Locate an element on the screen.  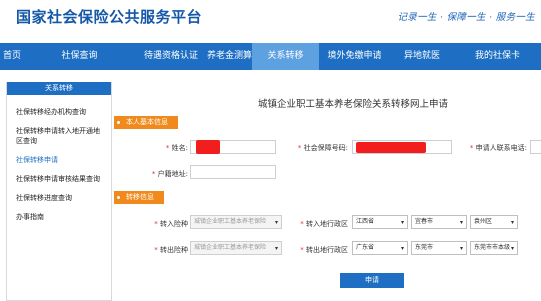
sidebar-item-progress: 社保转移进度查询 is located at coordinates (59, 198).